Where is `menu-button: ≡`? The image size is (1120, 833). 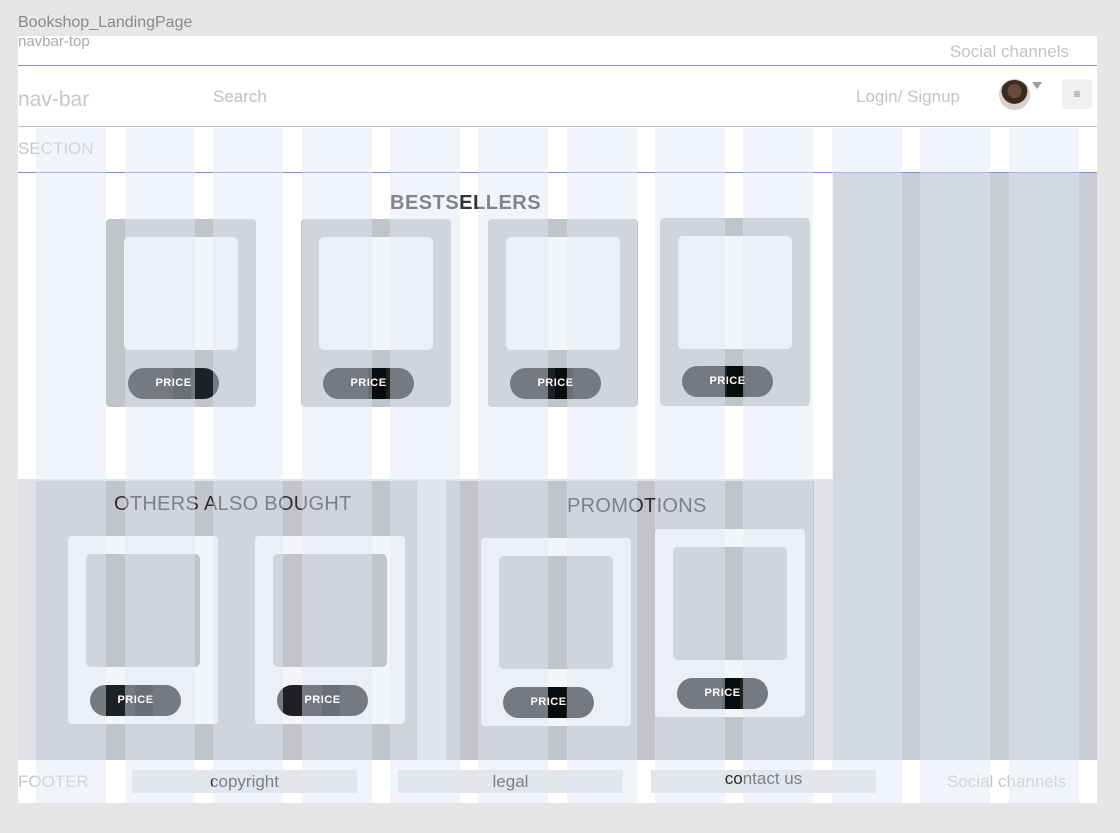 menu-button: ≡ is located at coordinates (1077, 94).